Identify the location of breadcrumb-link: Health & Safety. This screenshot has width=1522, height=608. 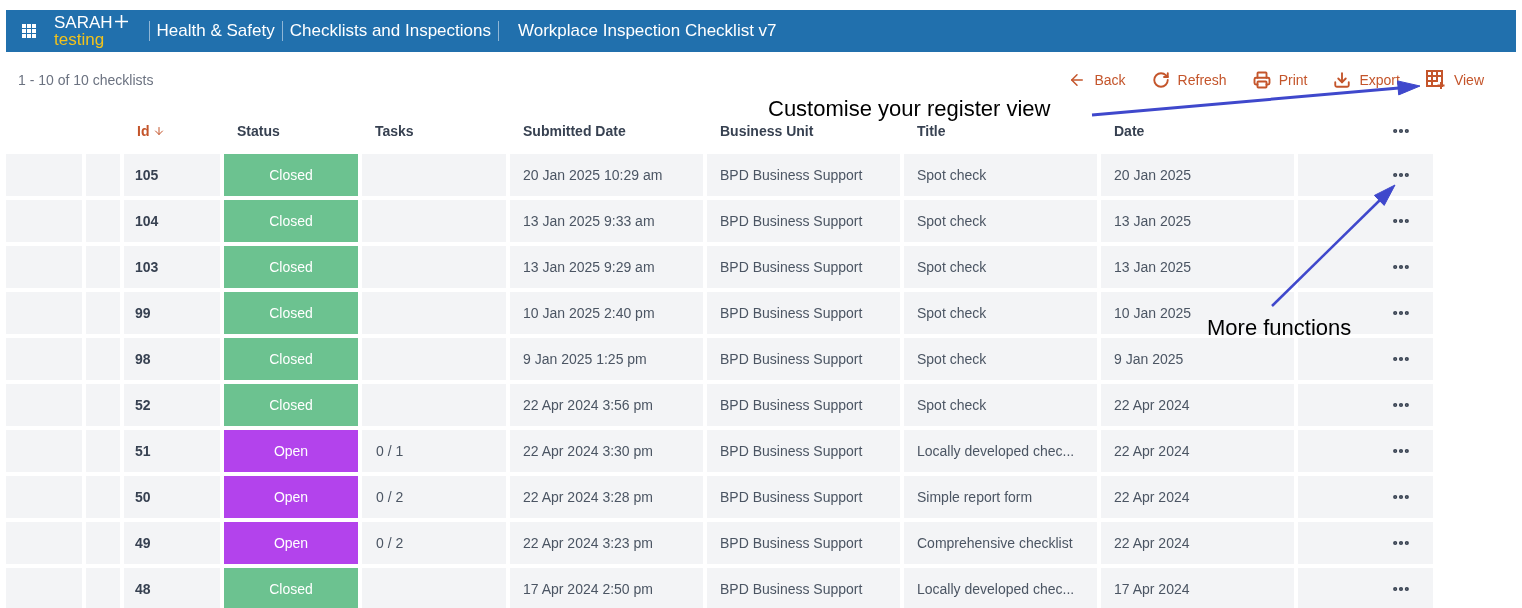
(215, 31).